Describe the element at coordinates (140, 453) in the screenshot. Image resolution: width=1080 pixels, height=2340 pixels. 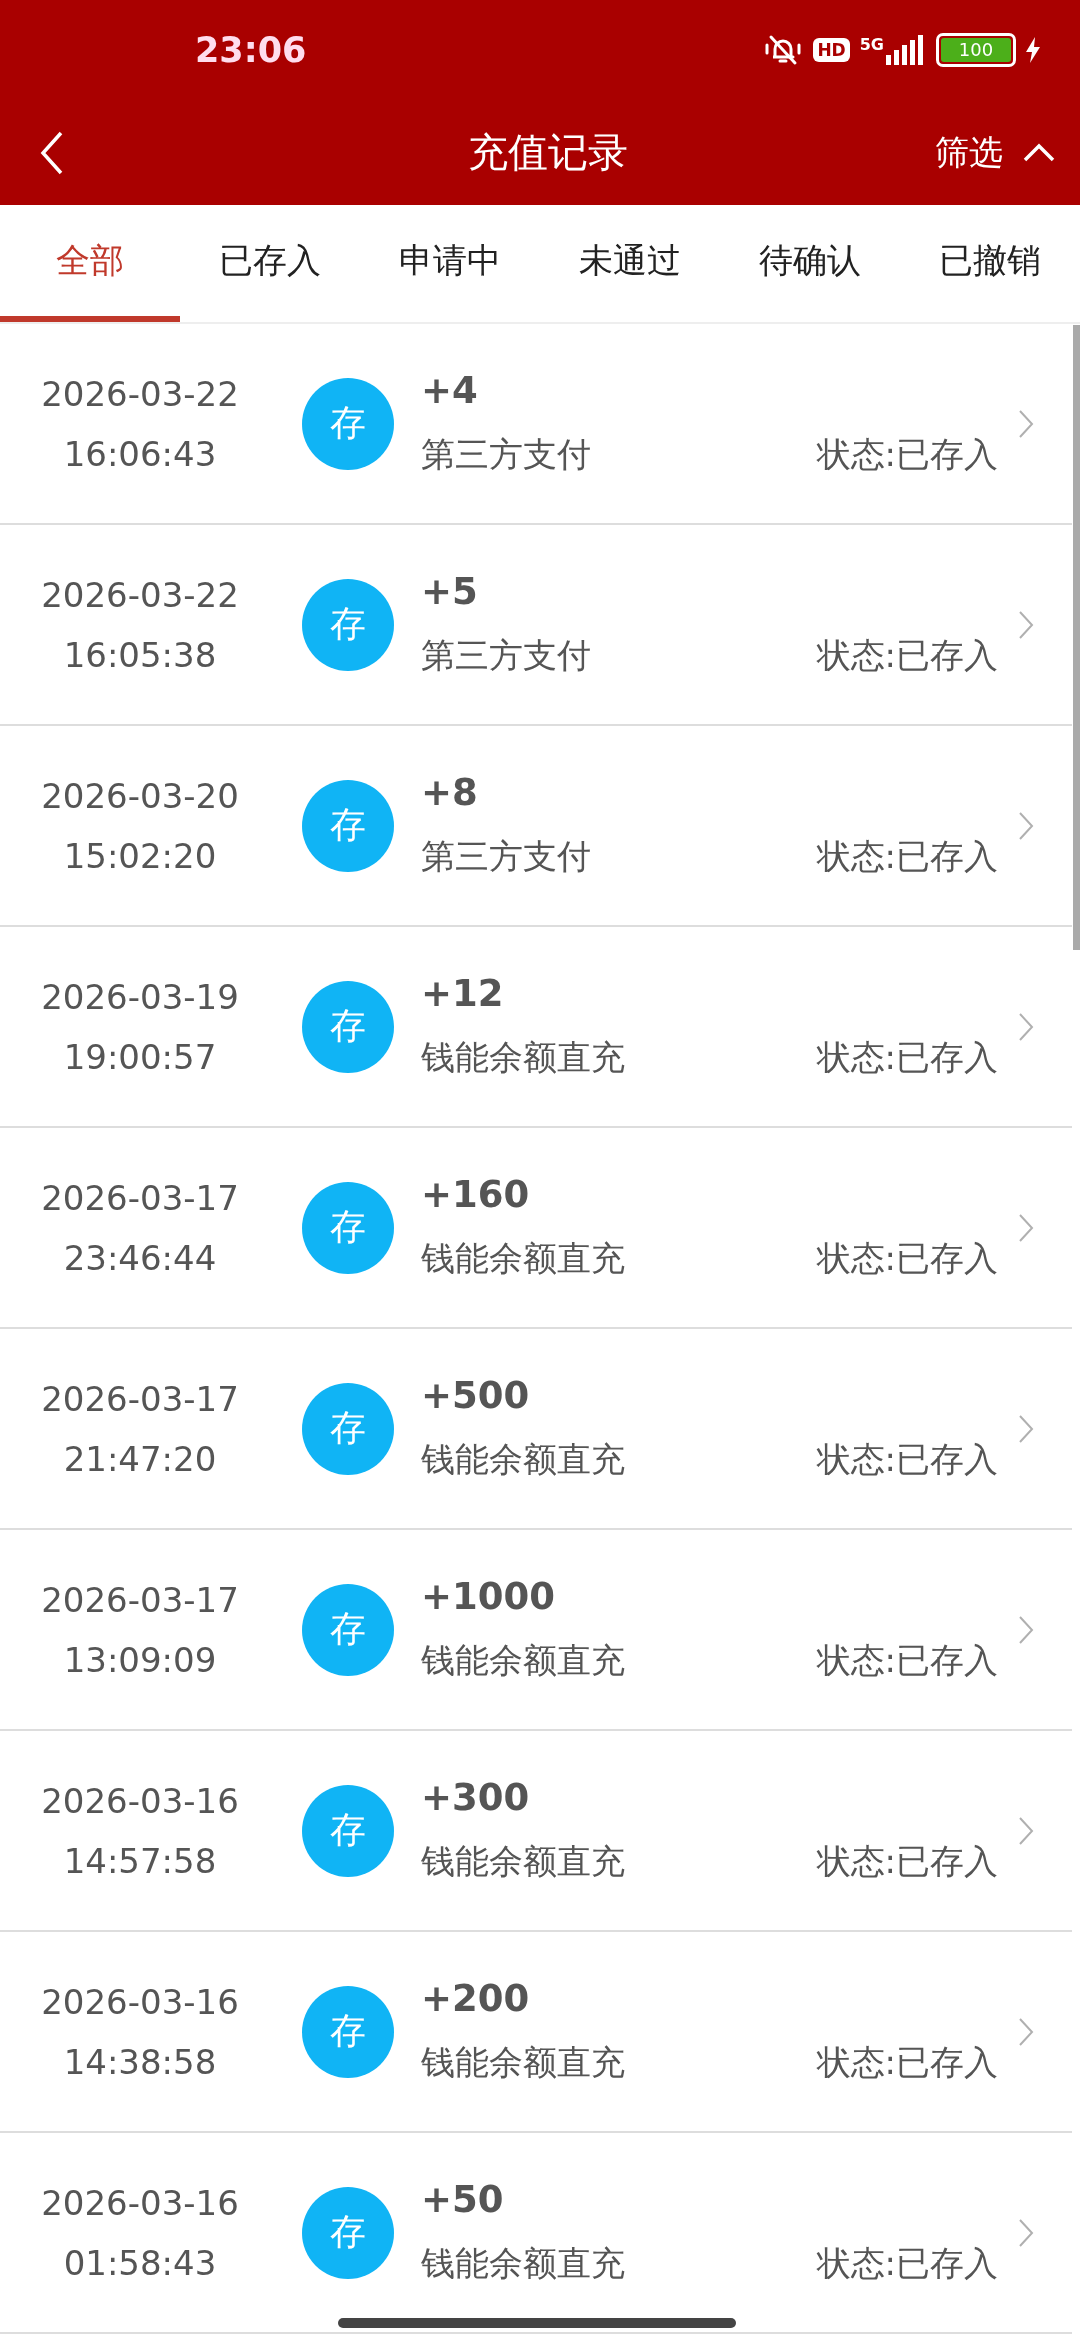
I see `record-time: 16:06:43` at that location.